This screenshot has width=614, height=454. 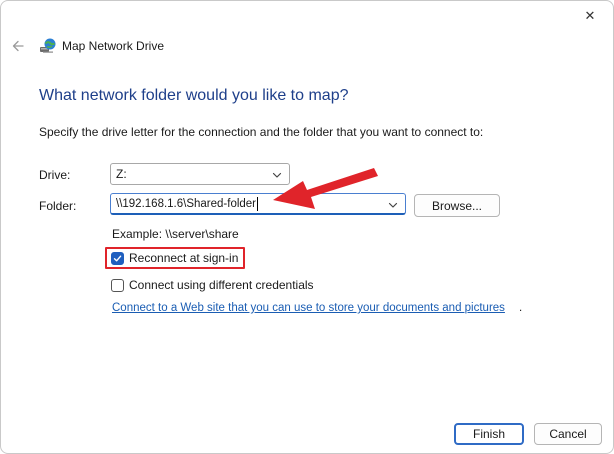 I want to click on cancel-button: Cancel, so click(x=568, y=434).